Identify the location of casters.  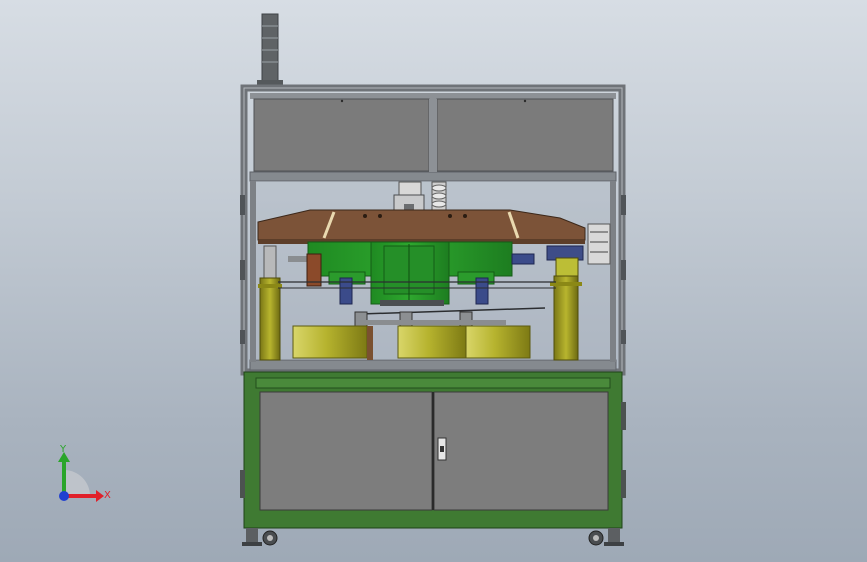
(433, 537).